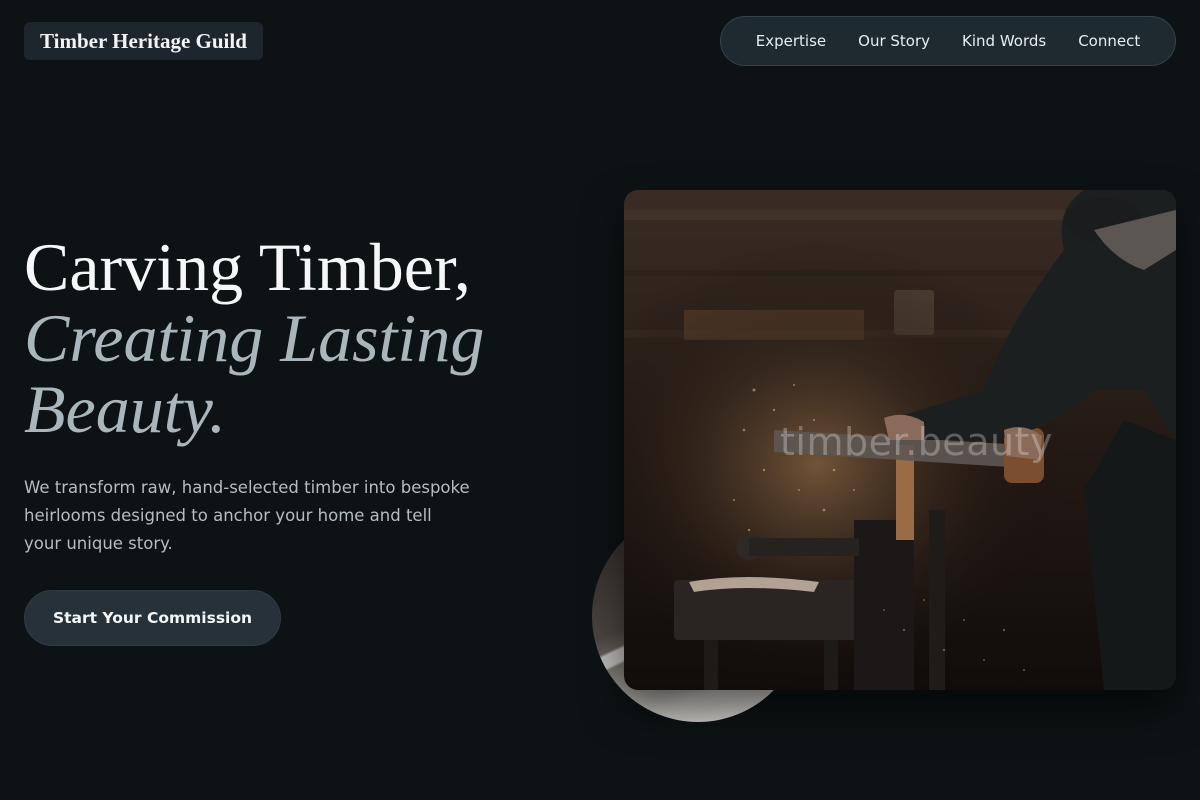 The width and height of the screenshot is (1200, 800). Describe the element at coordinates (125, 409) in the screenshot. I see `headline-line-3: Beauty.` at that location.